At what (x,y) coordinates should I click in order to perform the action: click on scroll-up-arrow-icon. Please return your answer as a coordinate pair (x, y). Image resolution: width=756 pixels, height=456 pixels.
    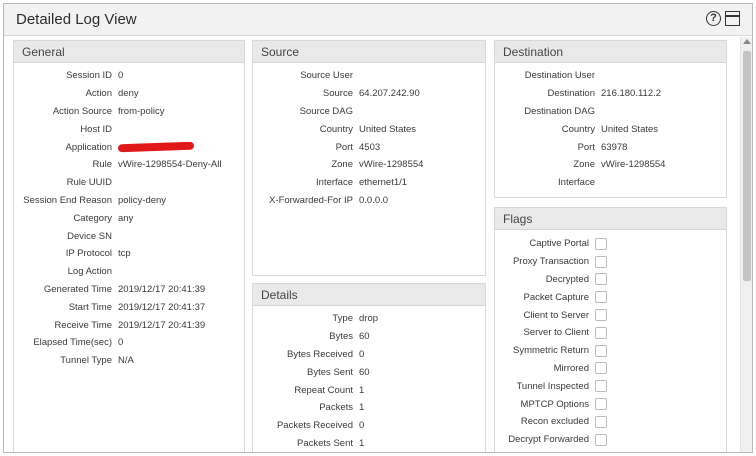
    Looking at the image, I should click on (747, 41).